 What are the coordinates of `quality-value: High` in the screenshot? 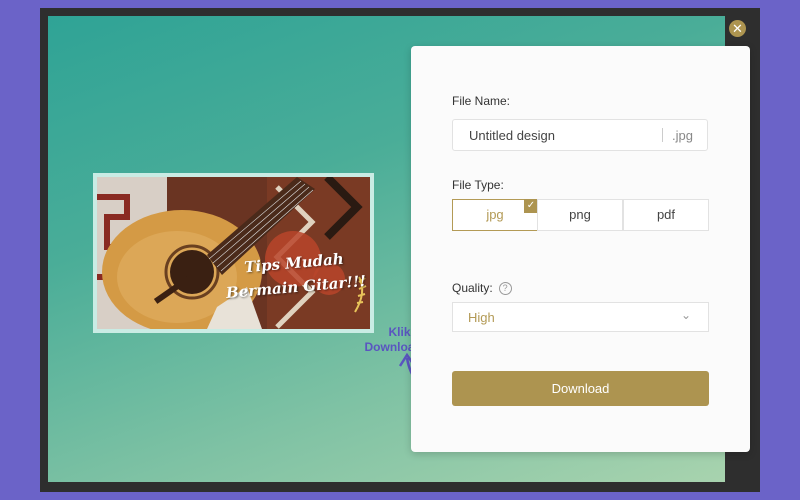 It's located at (481, 317).